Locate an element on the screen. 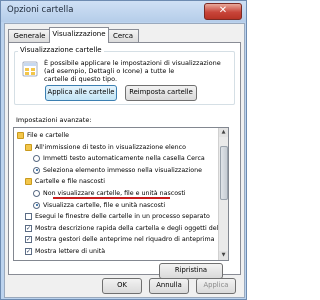  reset-folders-button: Reimposta cartelle is located at coordinates (161, 93).